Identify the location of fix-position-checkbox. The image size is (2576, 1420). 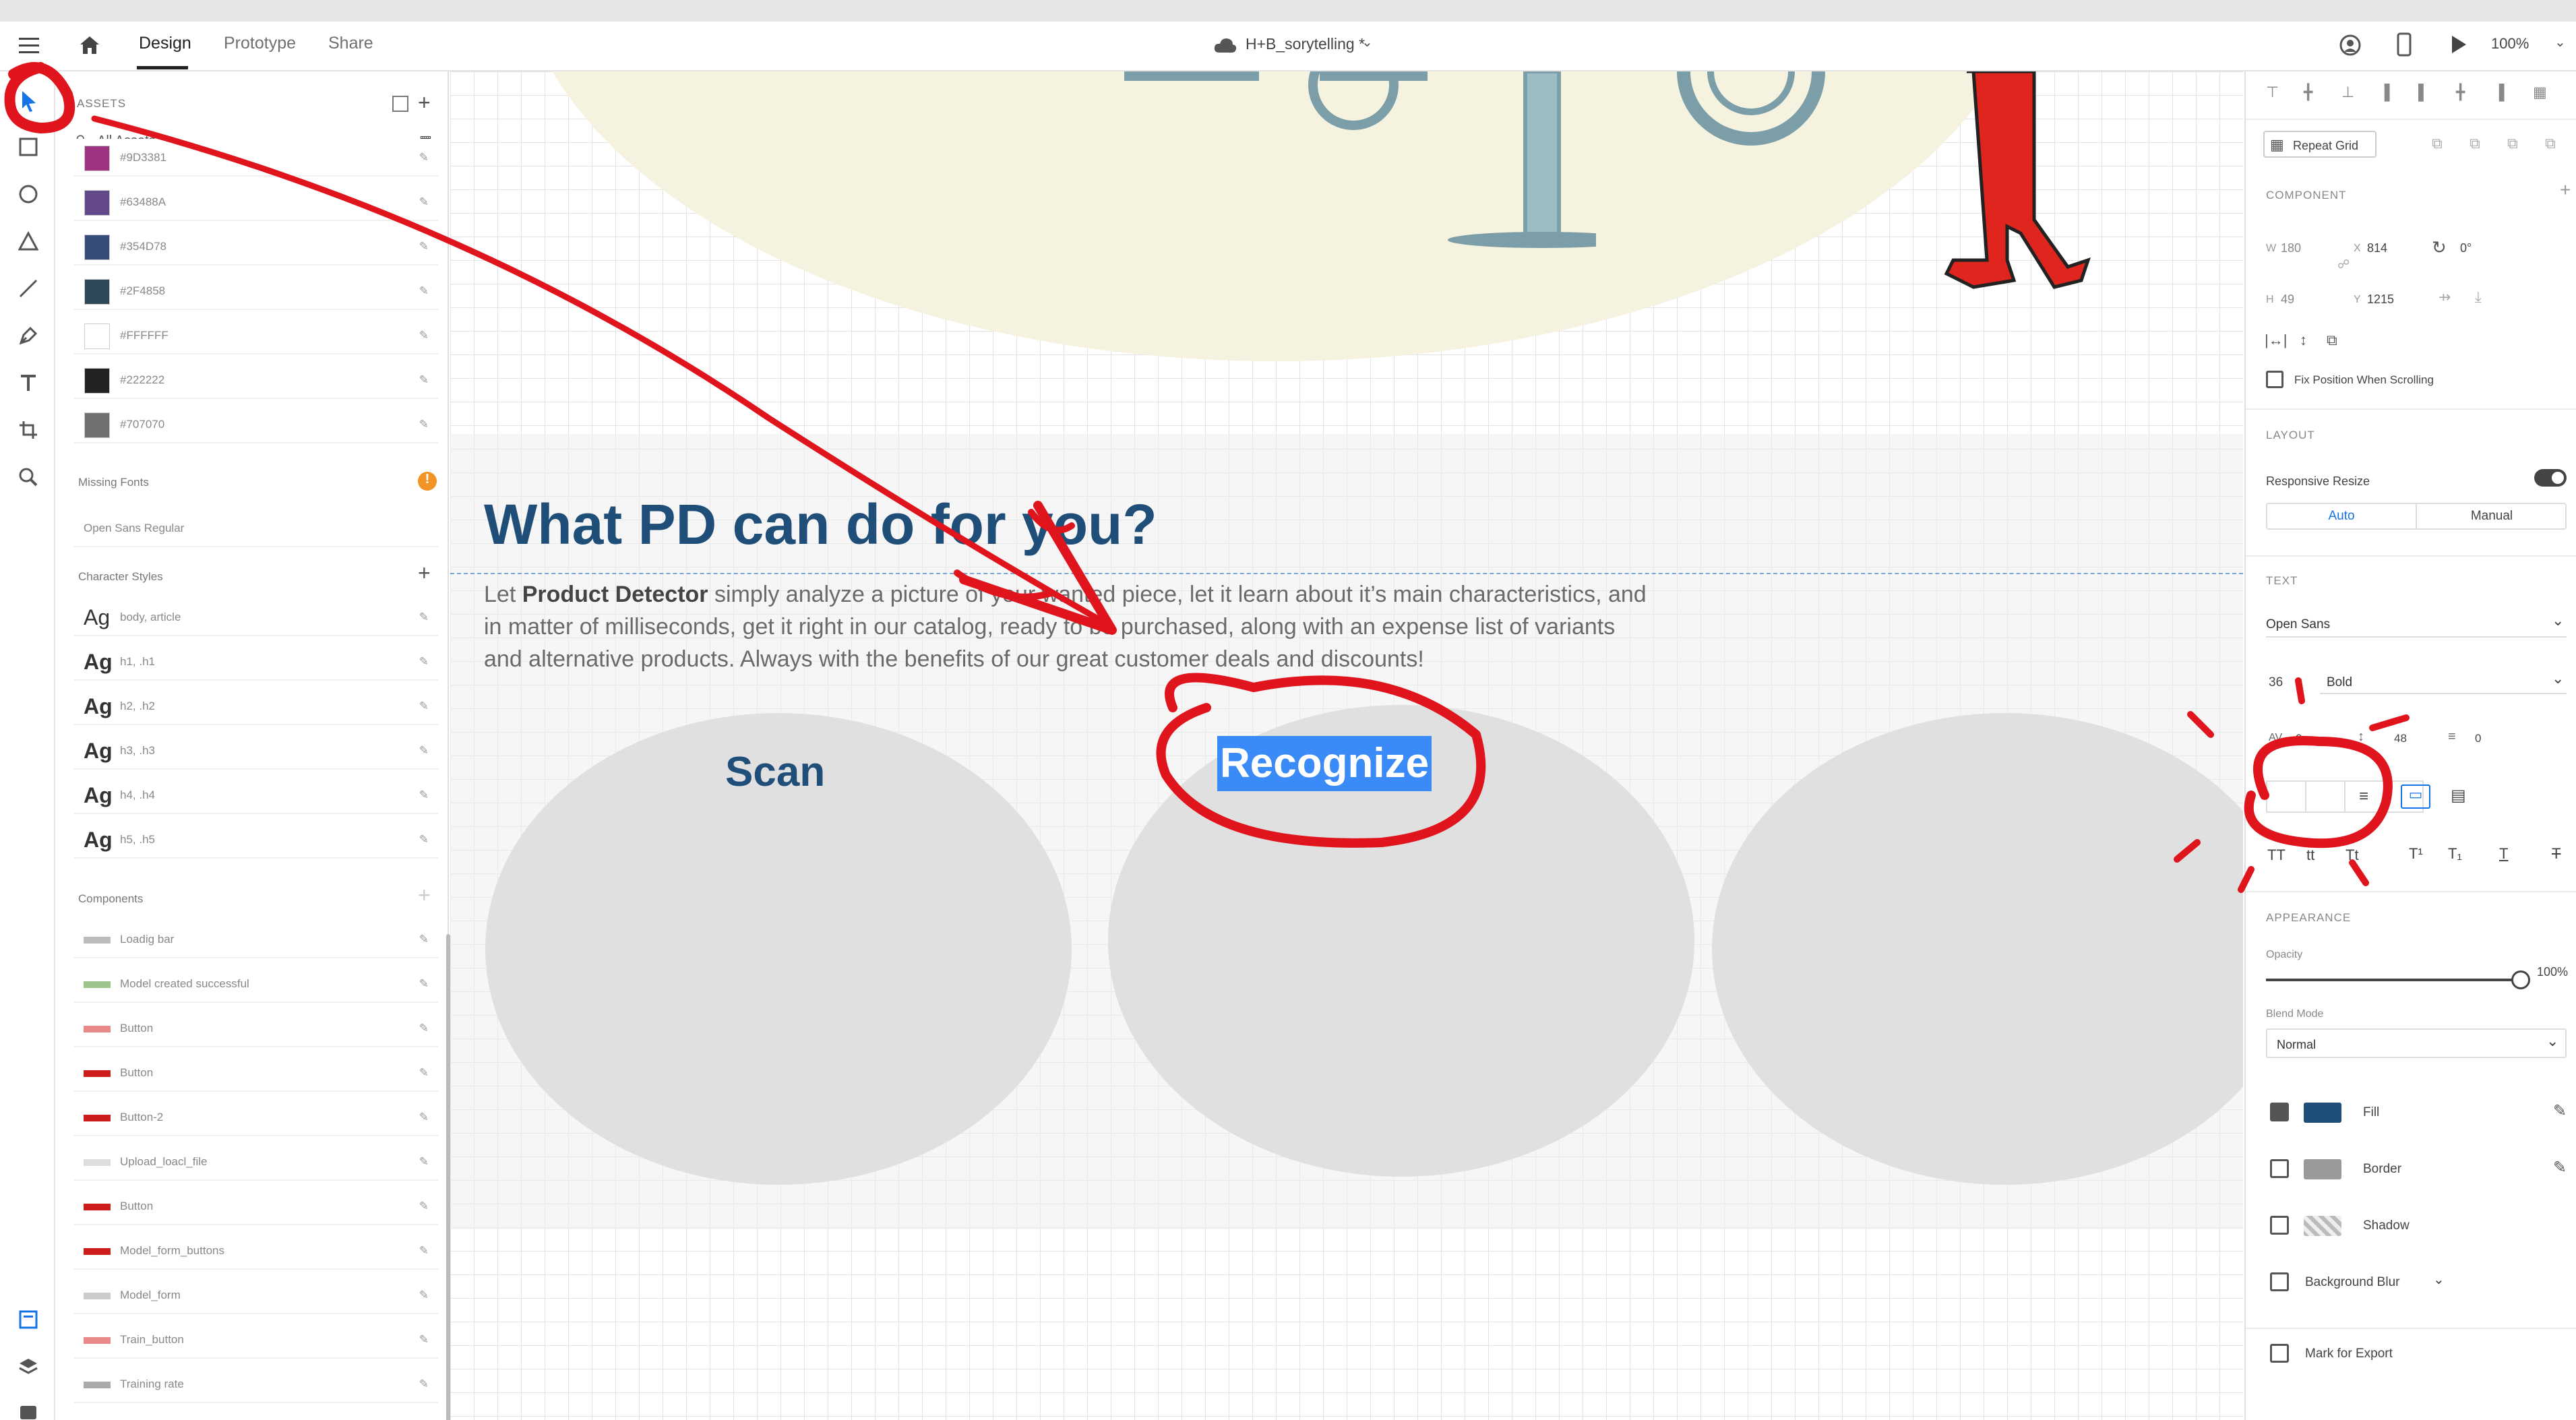
(2275, 379).